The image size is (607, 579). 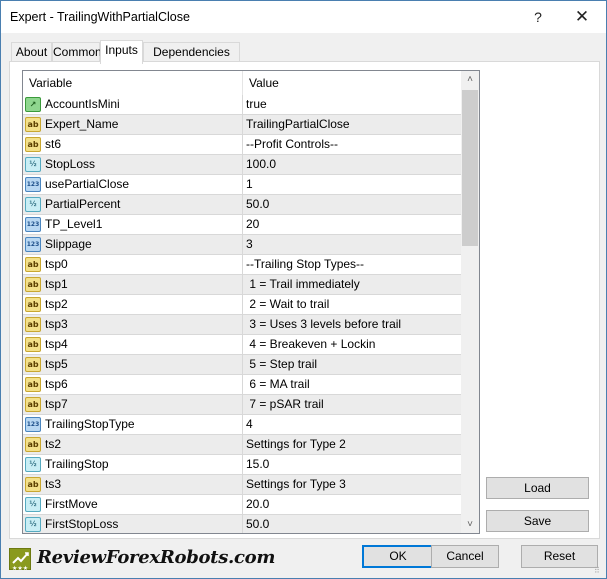 What do you see at coordinates (191, 52) in the screenshot?
I see `tab-dependencies: Dependencies` at bounding box center [191, 52].